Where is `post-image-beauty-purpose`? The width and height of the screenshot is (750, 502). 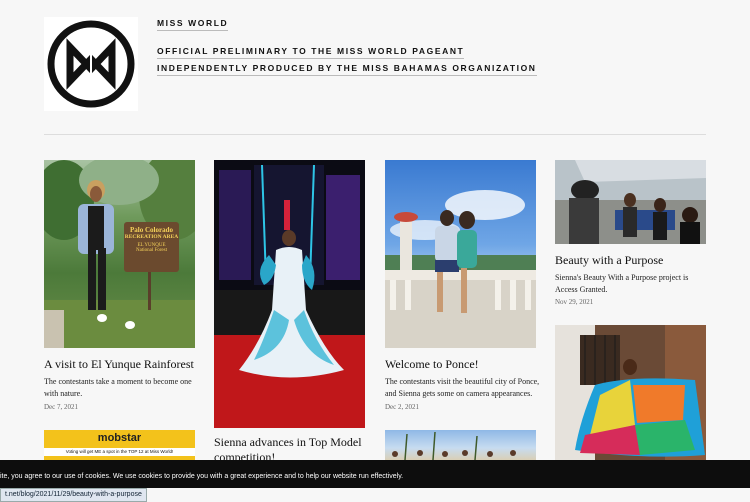 post-image-beauty-purpose is located at coordinates (630, 202).